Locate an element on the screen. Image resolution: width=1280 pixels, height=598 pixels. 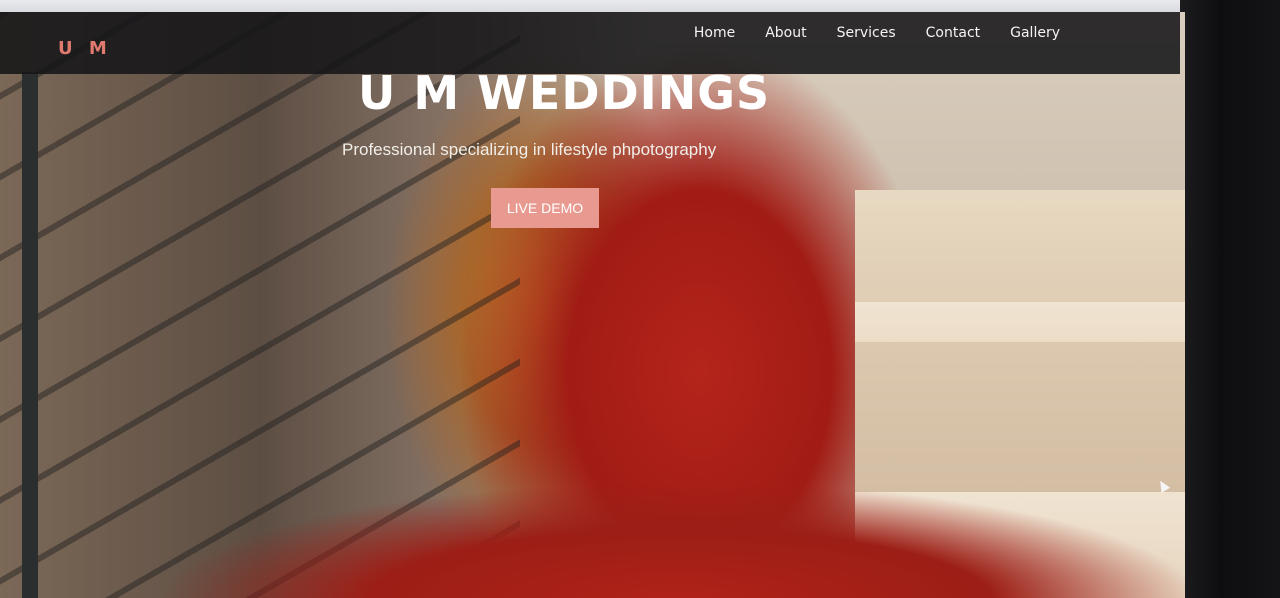
nav-services: Services is located at coordinates (866, 33).